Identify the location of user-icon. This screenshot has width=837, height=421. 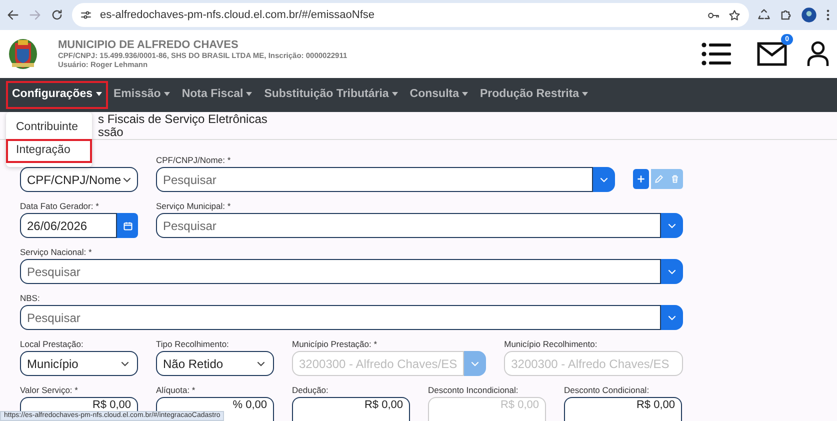
(818, 54).